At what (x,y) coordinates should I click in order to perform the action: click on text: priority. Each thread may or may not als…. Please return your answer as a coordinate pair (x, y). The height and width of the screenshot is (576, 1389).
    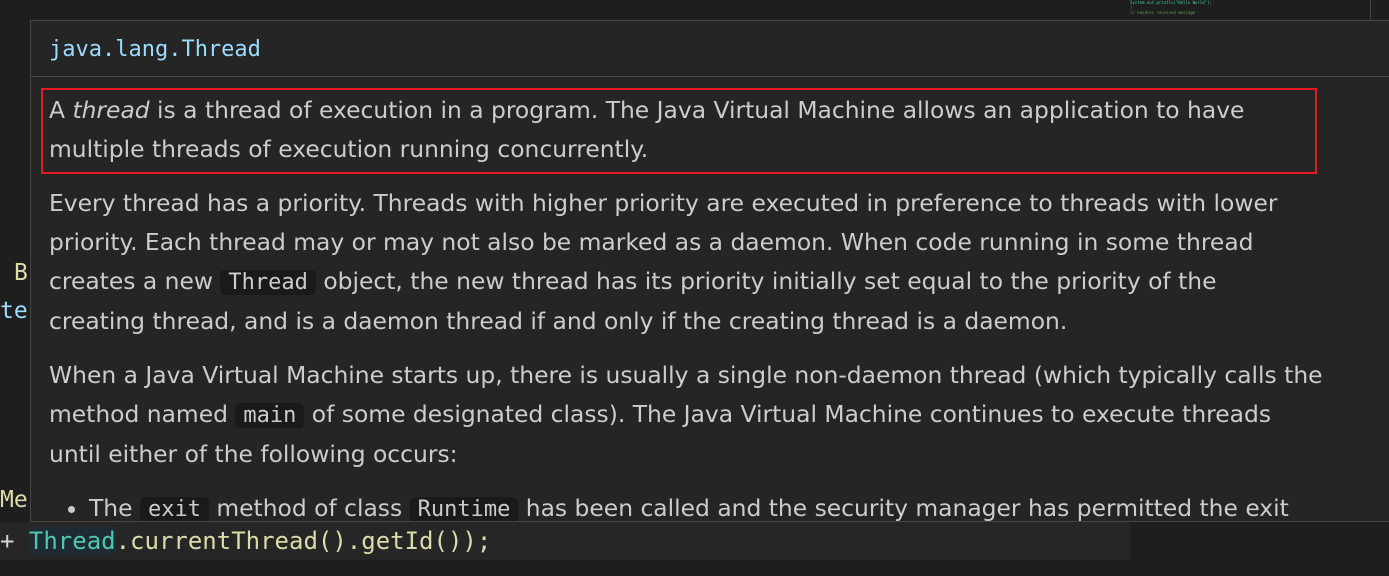
    Looking at the image, I should click on (651, 242).